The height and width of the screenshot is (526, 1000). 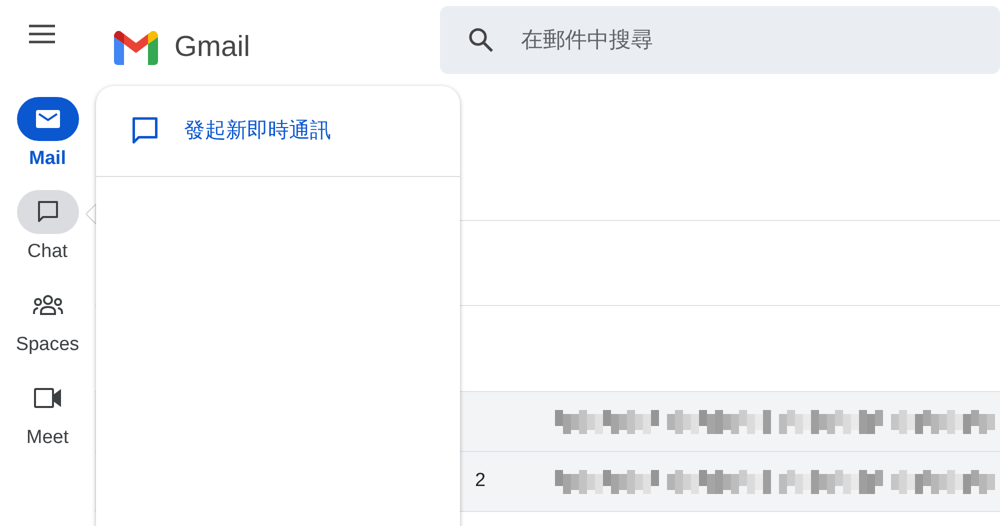 I want to click on envelope-icon, so click(x=48, y=119).